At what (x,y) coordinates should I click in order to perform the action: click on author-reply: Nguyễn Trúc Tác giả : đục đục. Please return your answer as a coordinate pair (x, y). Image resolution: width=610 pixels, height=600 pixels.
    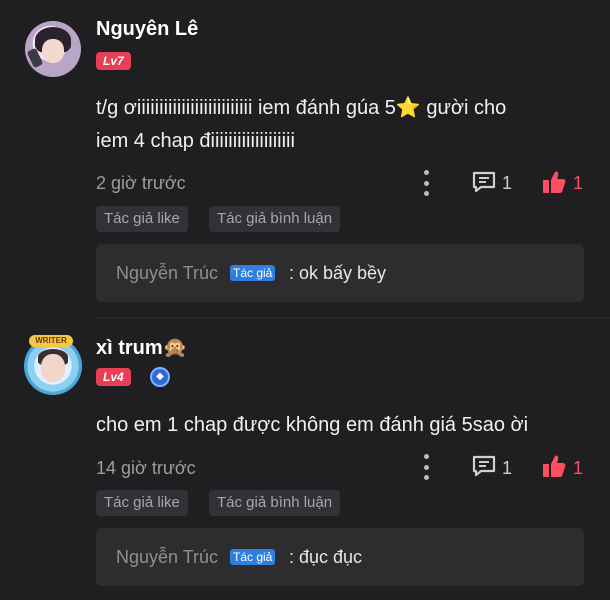
    Looking at the image, I should click on (340, 557).